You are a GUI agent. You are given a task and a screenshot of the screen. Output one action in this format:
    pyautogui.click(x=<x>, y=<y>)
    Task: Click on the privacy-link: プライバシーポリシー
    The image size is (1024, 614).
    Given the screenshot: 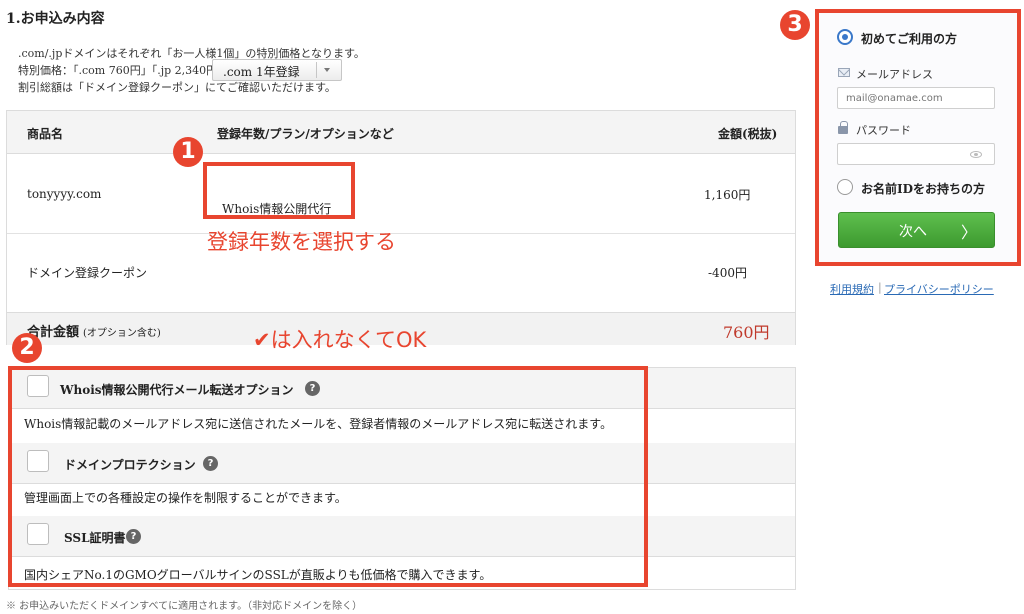 What is the action you would take?
    pyautogui.click(x=939, y=289)
    